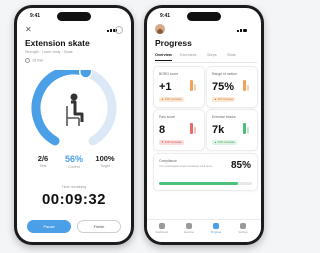 Image resolution: width=320 pixels, height=253 pixels. What do you see at coordinates (162, 232) in the screenshot?
I see `nav-label: Dashboard` at bounding box center [162, 232].